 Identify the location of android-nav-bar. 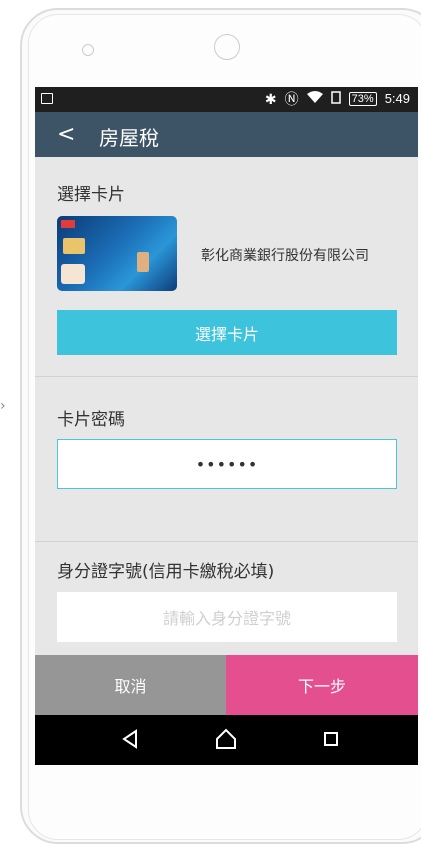
(226, 740).